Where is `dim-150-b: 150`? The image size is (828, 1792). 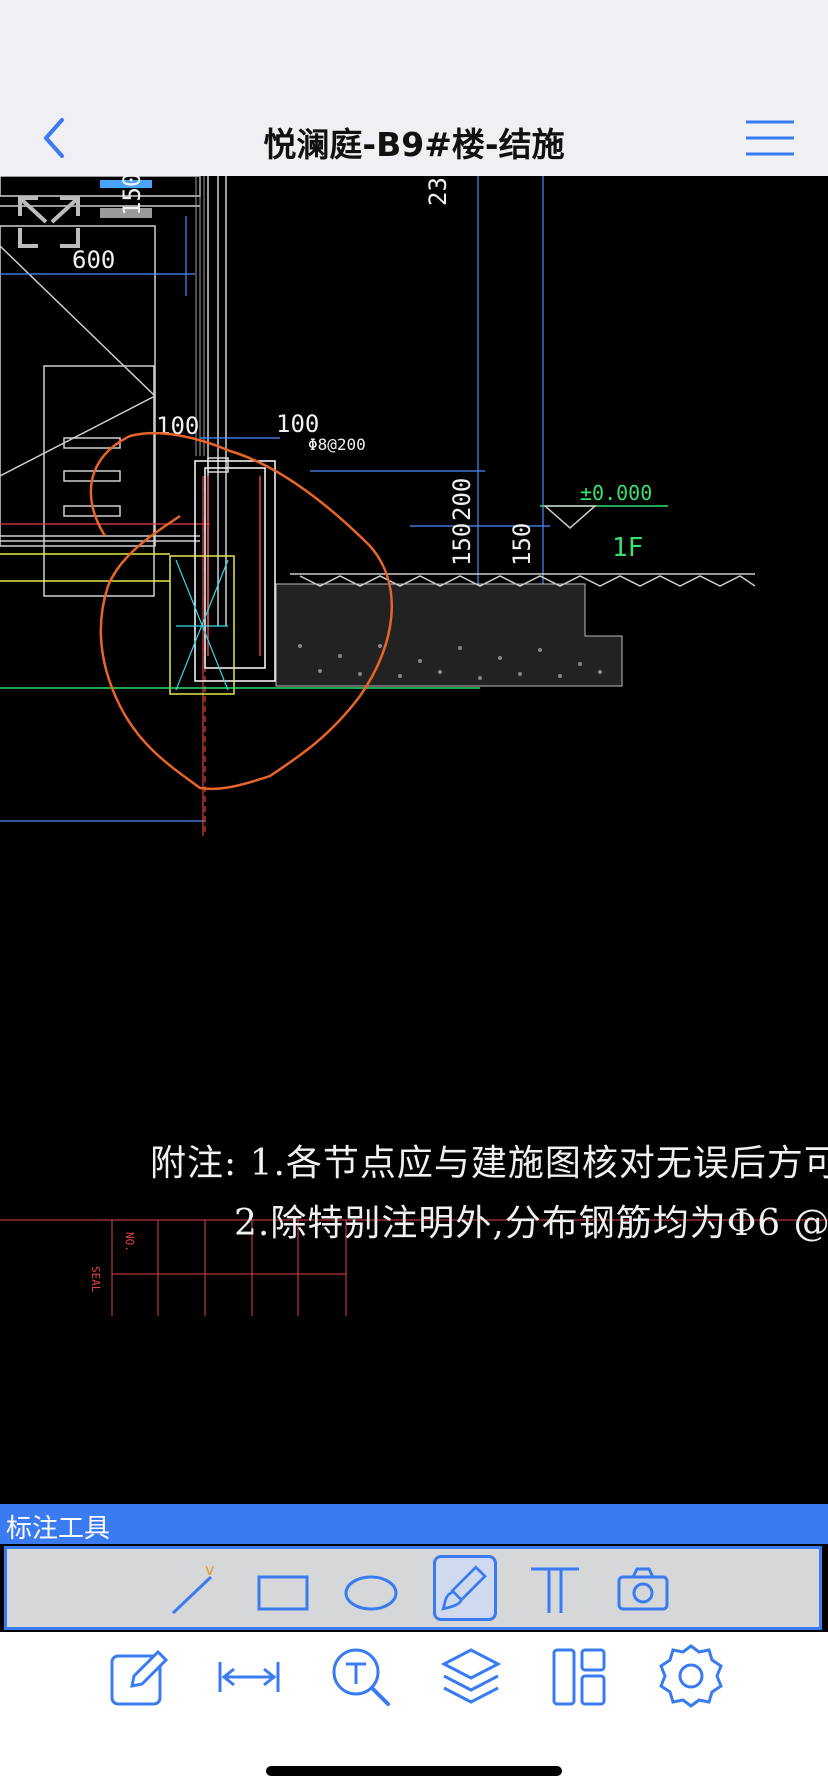 dim-150-b: 150 is located at coordinates (522, 544).